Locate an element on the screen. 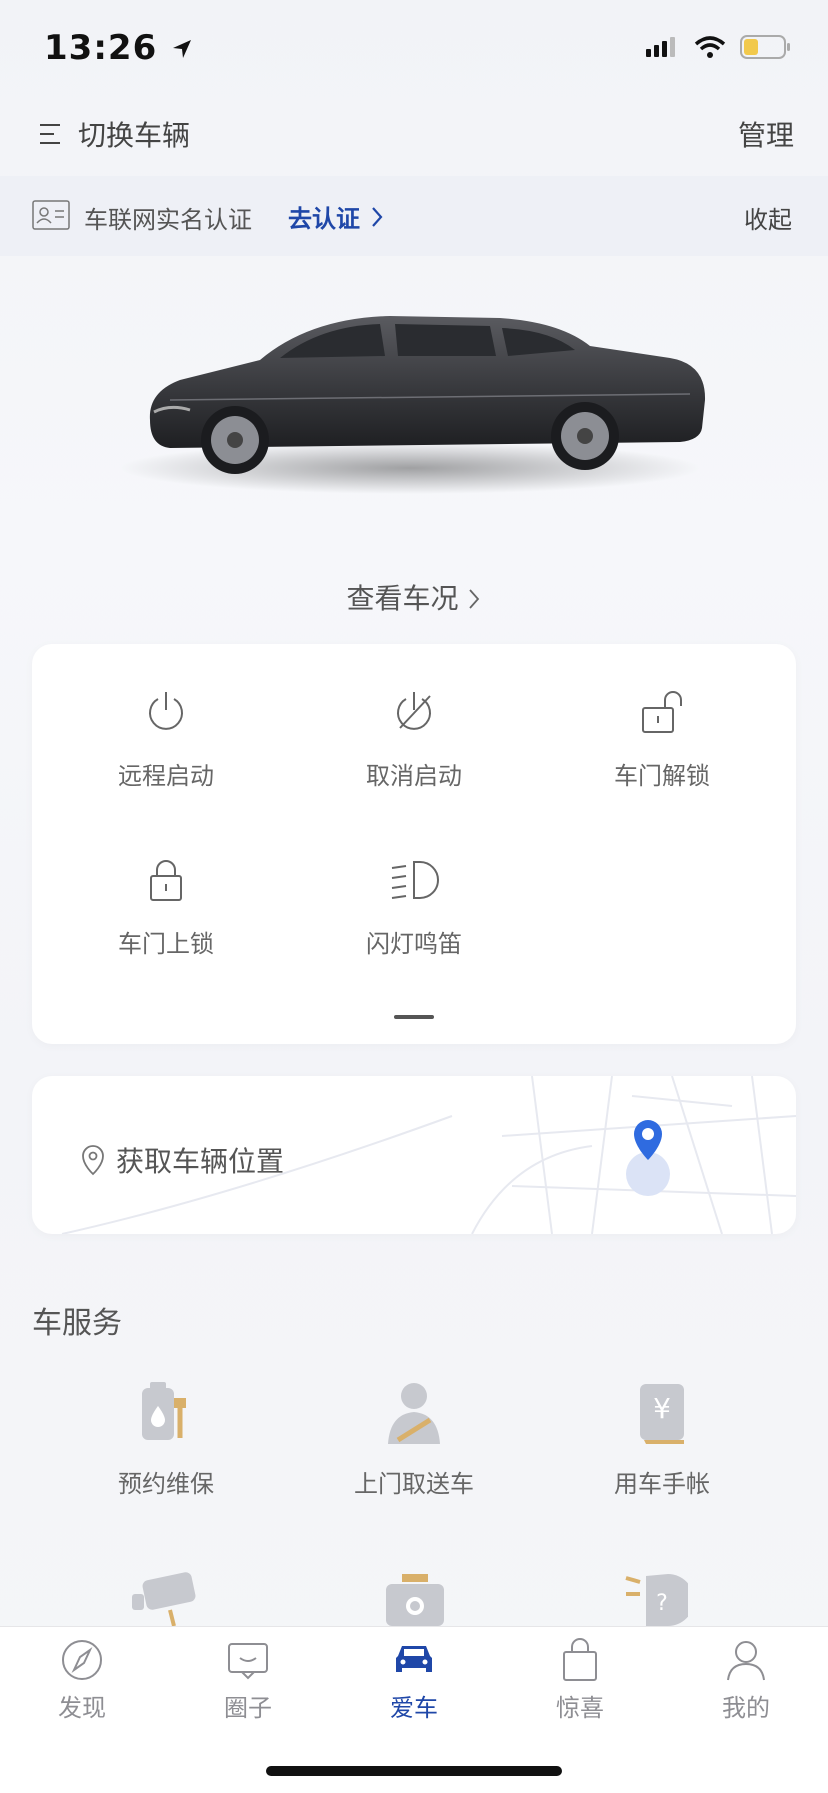 The width and height of the screenshot is (828, 1793). tab-community: 圈子 is located at coordinates (248, 1680).